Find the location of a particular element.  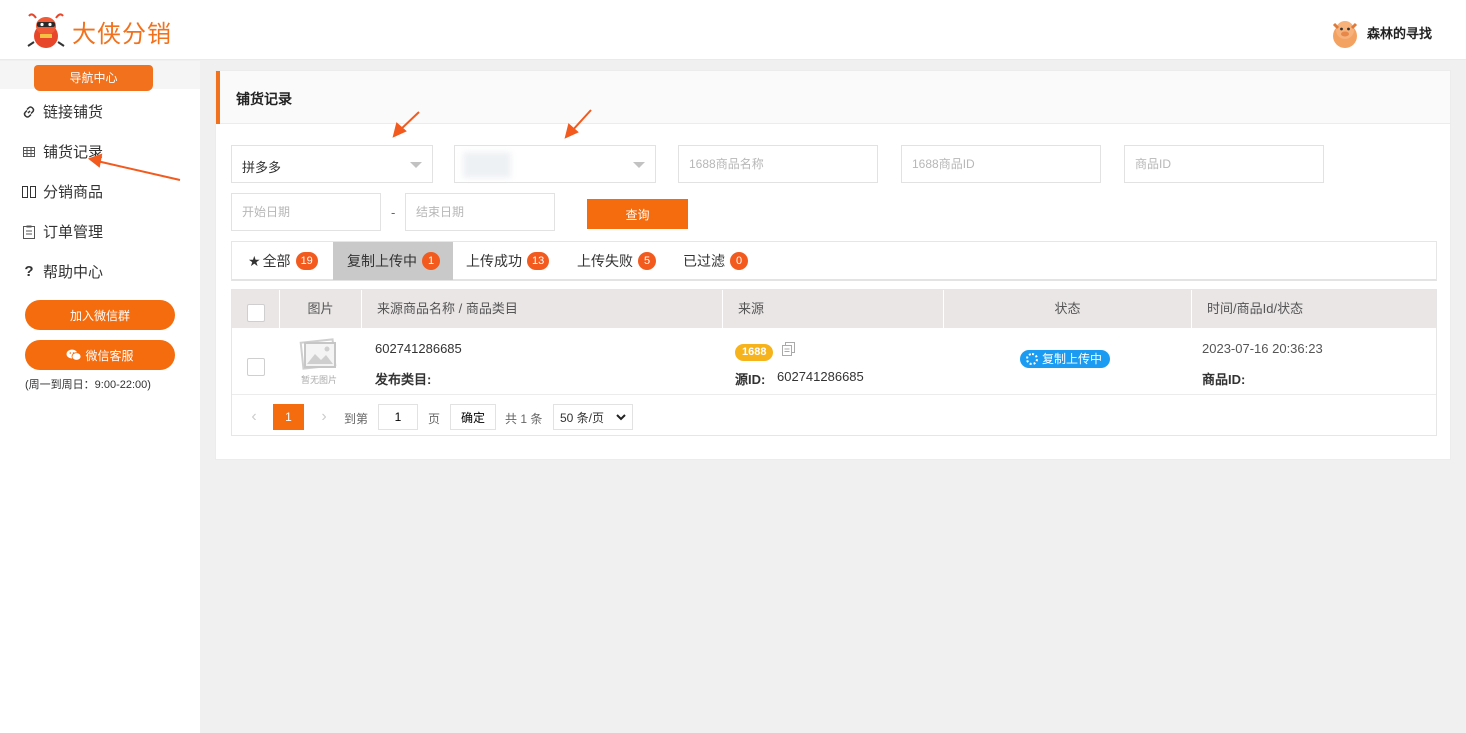

product-id-label: 商品ID: is located at coordinates (1224, 379).